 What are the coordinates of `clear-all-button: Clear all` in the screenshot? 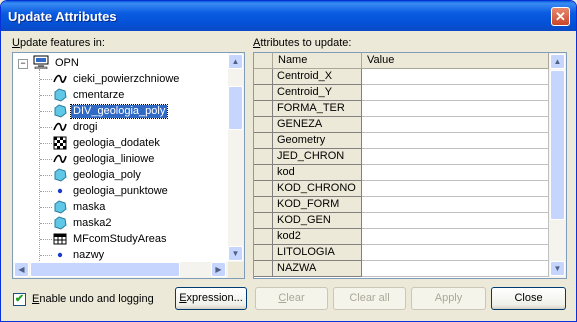 It's located at (369, 298).